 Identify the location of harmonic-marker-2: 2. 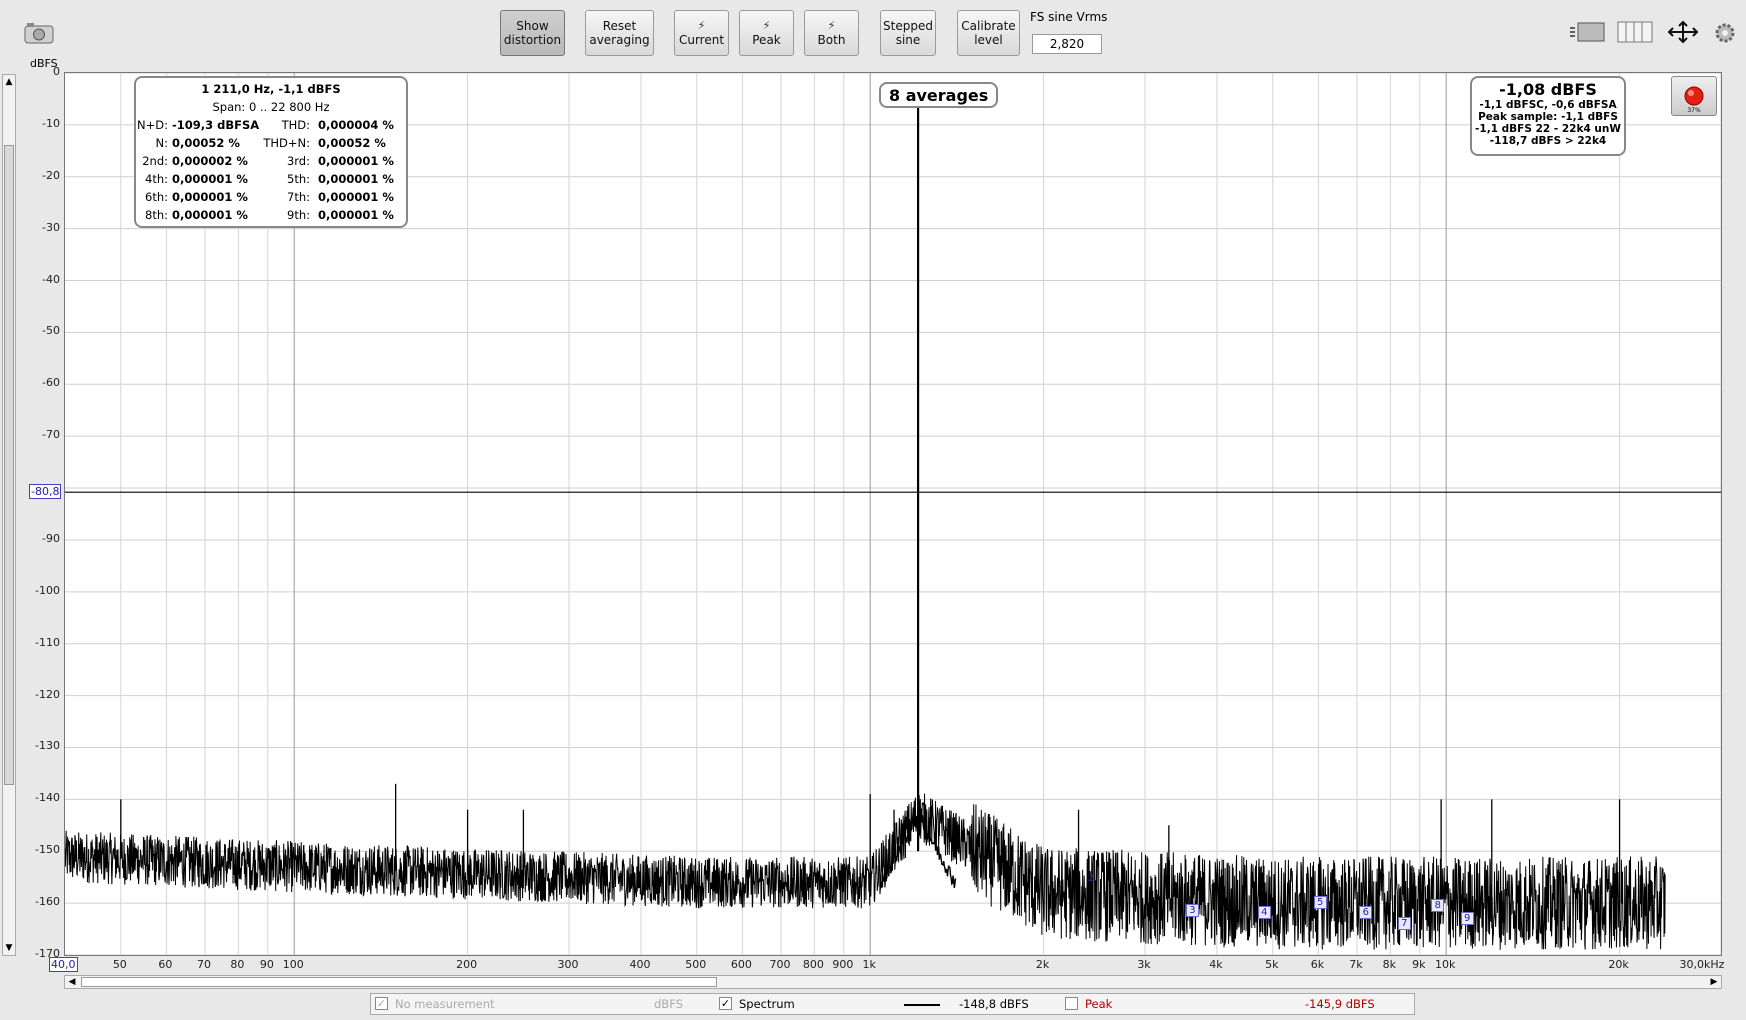
(1090, 879).